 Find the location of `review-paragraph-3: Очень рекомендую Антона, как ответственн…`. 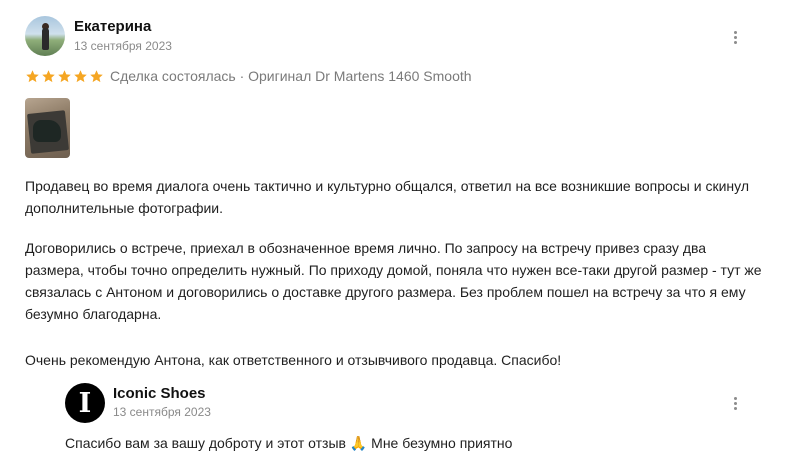

review-paragraph-3: Очень рекомендую Антона, как ответственн… is located at coordinates (293, 360).